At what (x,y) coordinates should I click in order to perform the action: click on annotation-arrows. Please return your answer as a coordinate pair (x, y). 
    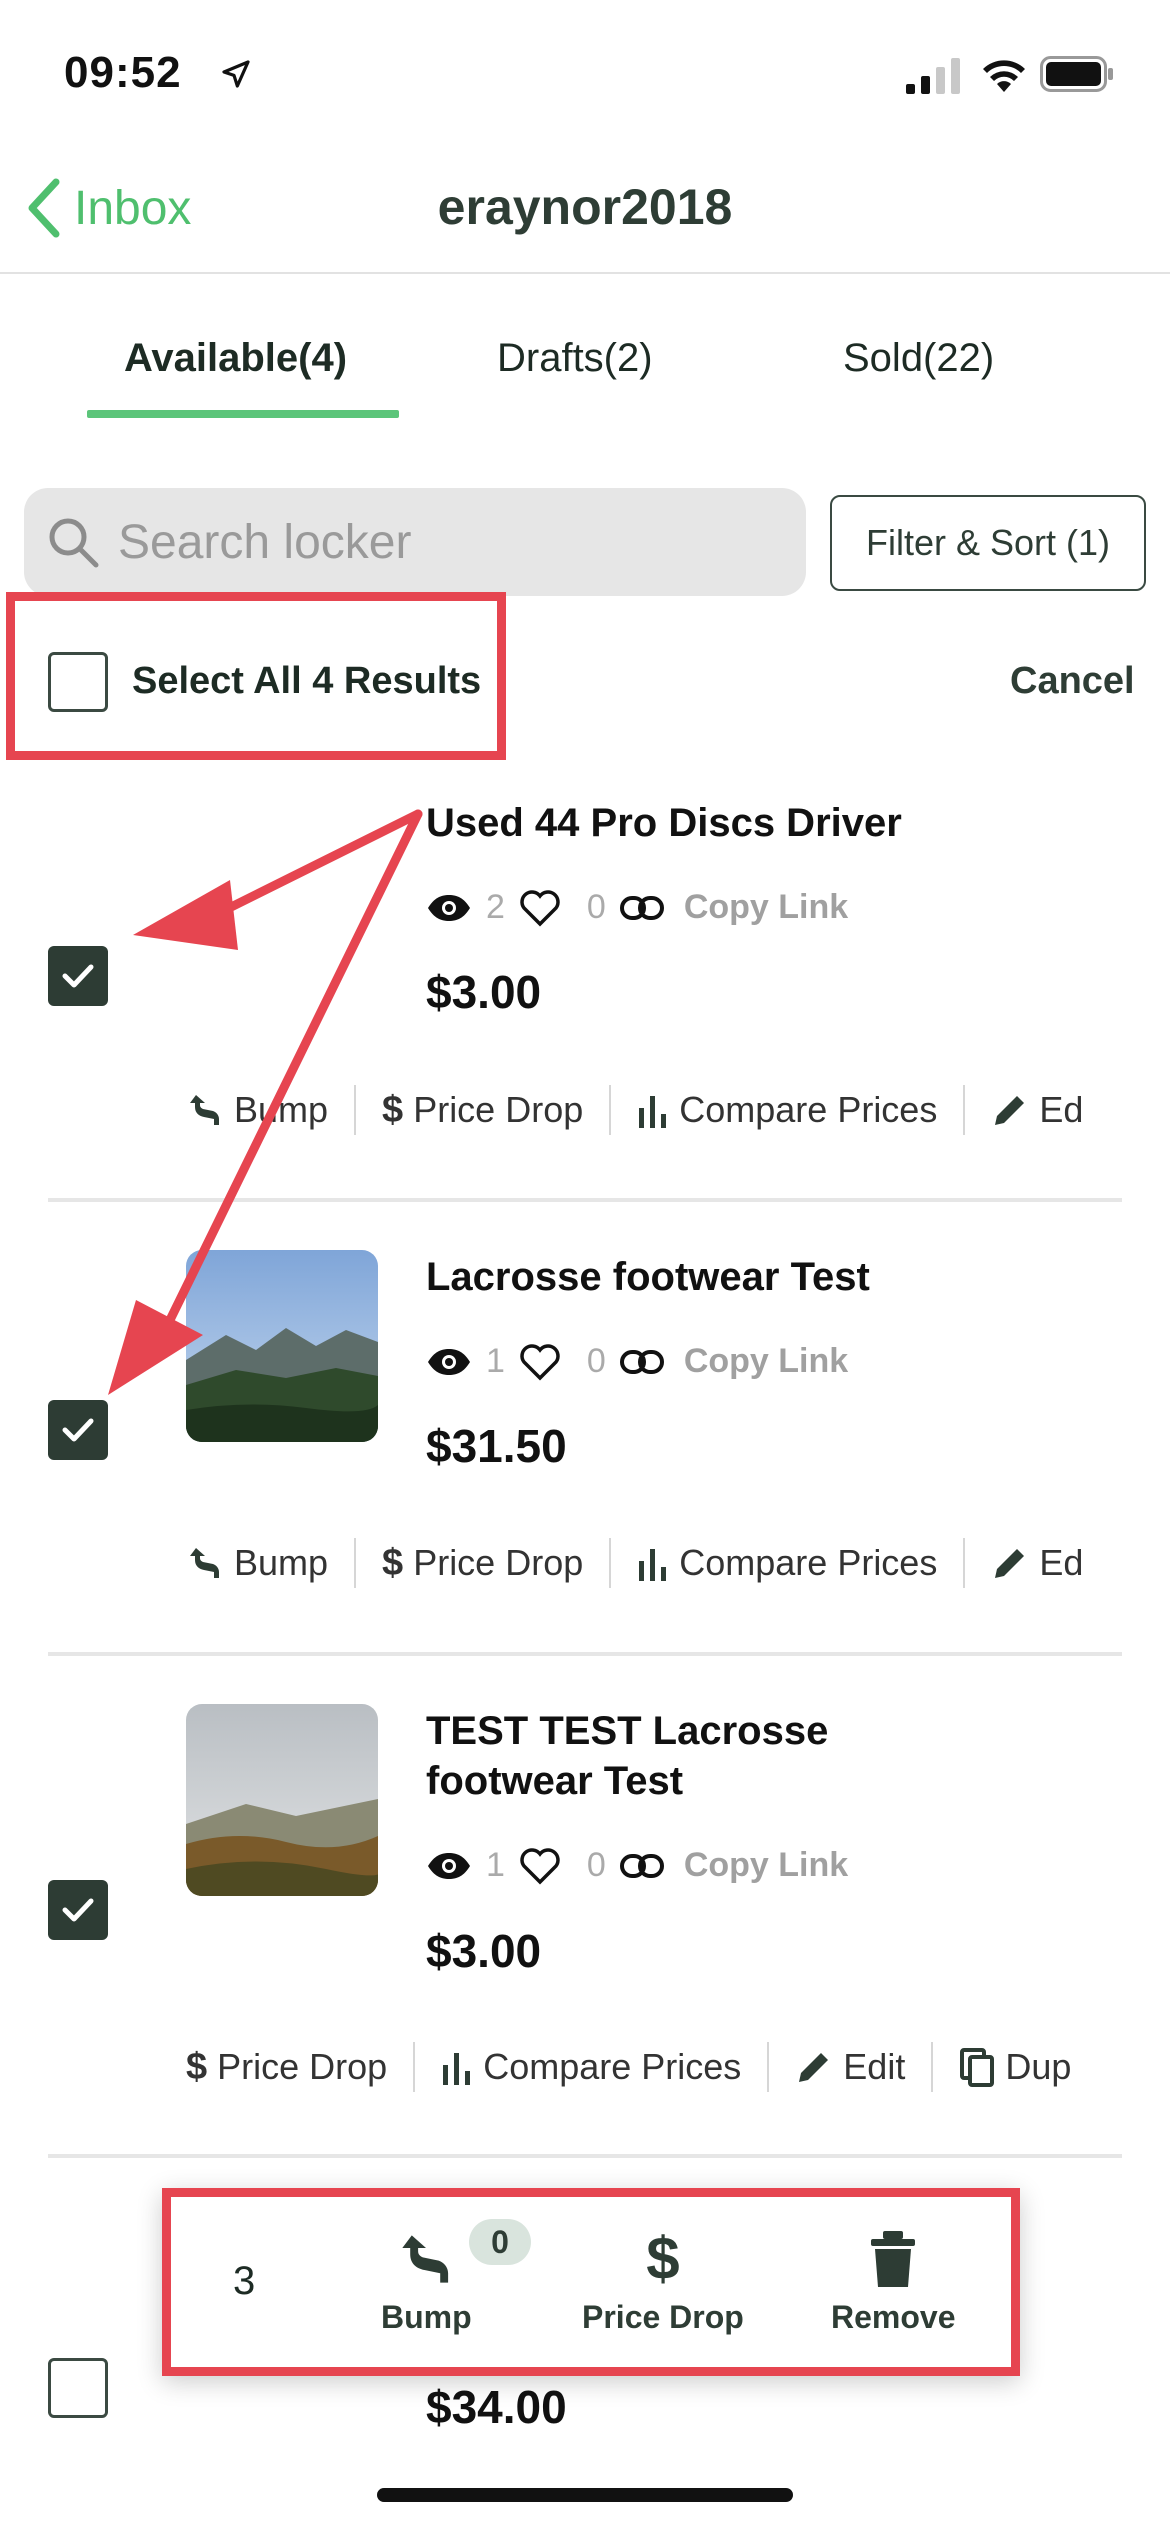
    Looking at the image, I should click on (265, 1102).